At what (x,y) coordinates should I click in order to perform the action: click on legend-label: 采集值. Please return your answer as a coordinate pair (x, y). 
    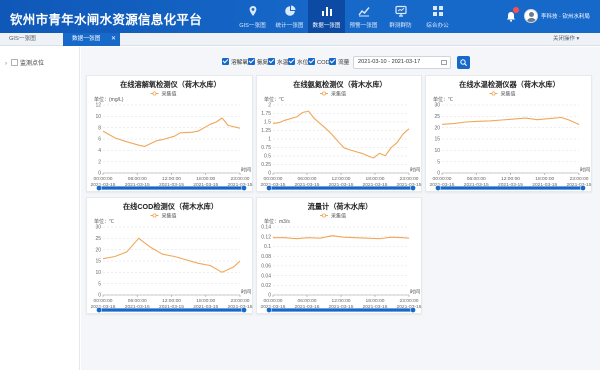
    Looking at the image, I should click on (338, 94).